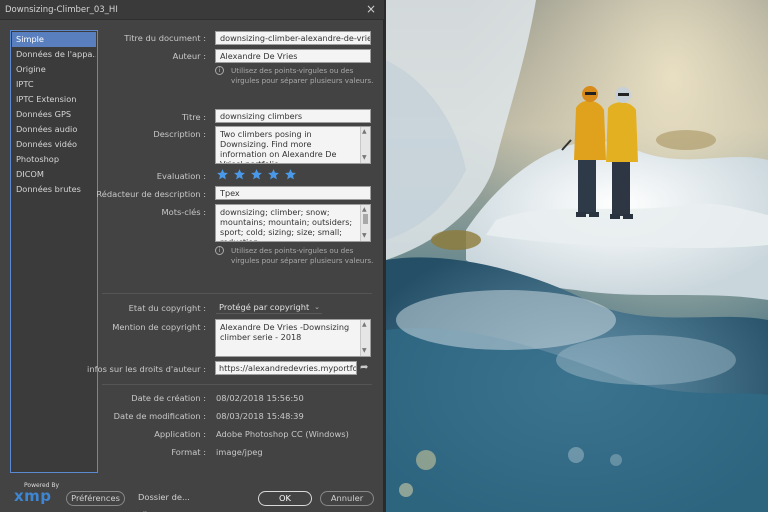 This screenshot has width=768, height=512. I want to click on folder-dropdown: Dossier de... ⌄, so click(169, 501).